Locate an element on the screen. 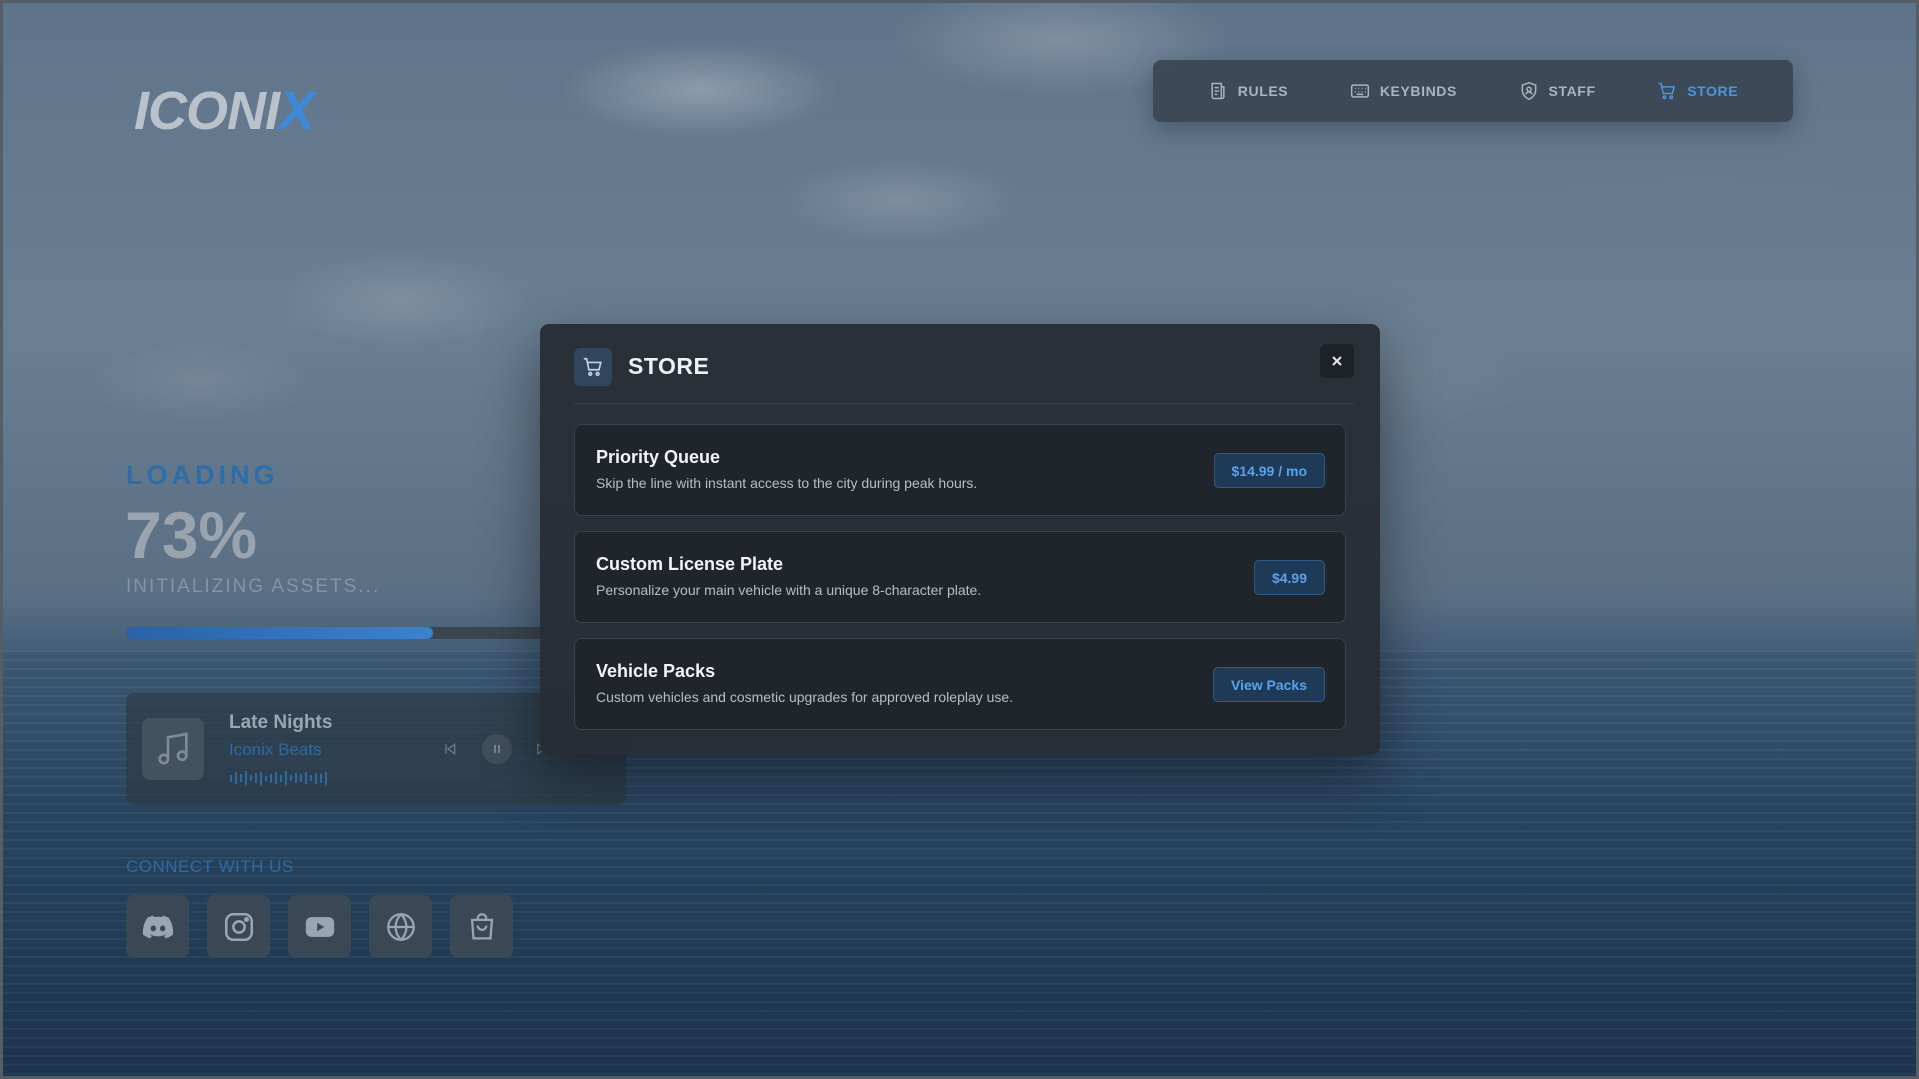 This screenshot has height=1079, width=1919. discord-icon is located at coordinates (157, 926).